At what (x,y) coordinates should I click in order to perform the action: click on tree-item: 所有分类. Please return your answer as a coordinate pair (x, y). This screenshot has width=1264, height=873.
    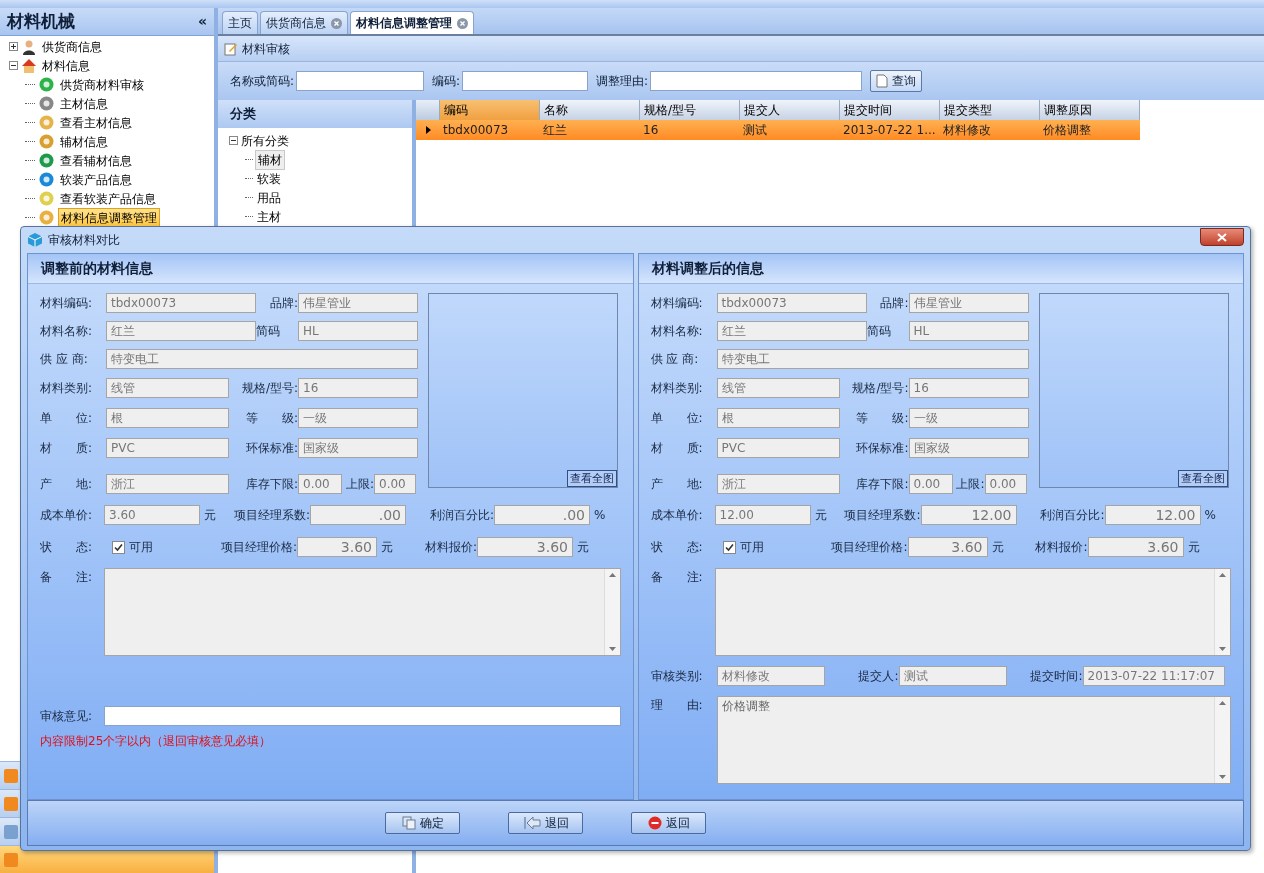
    Looking at the image, I should click on (265, 140).